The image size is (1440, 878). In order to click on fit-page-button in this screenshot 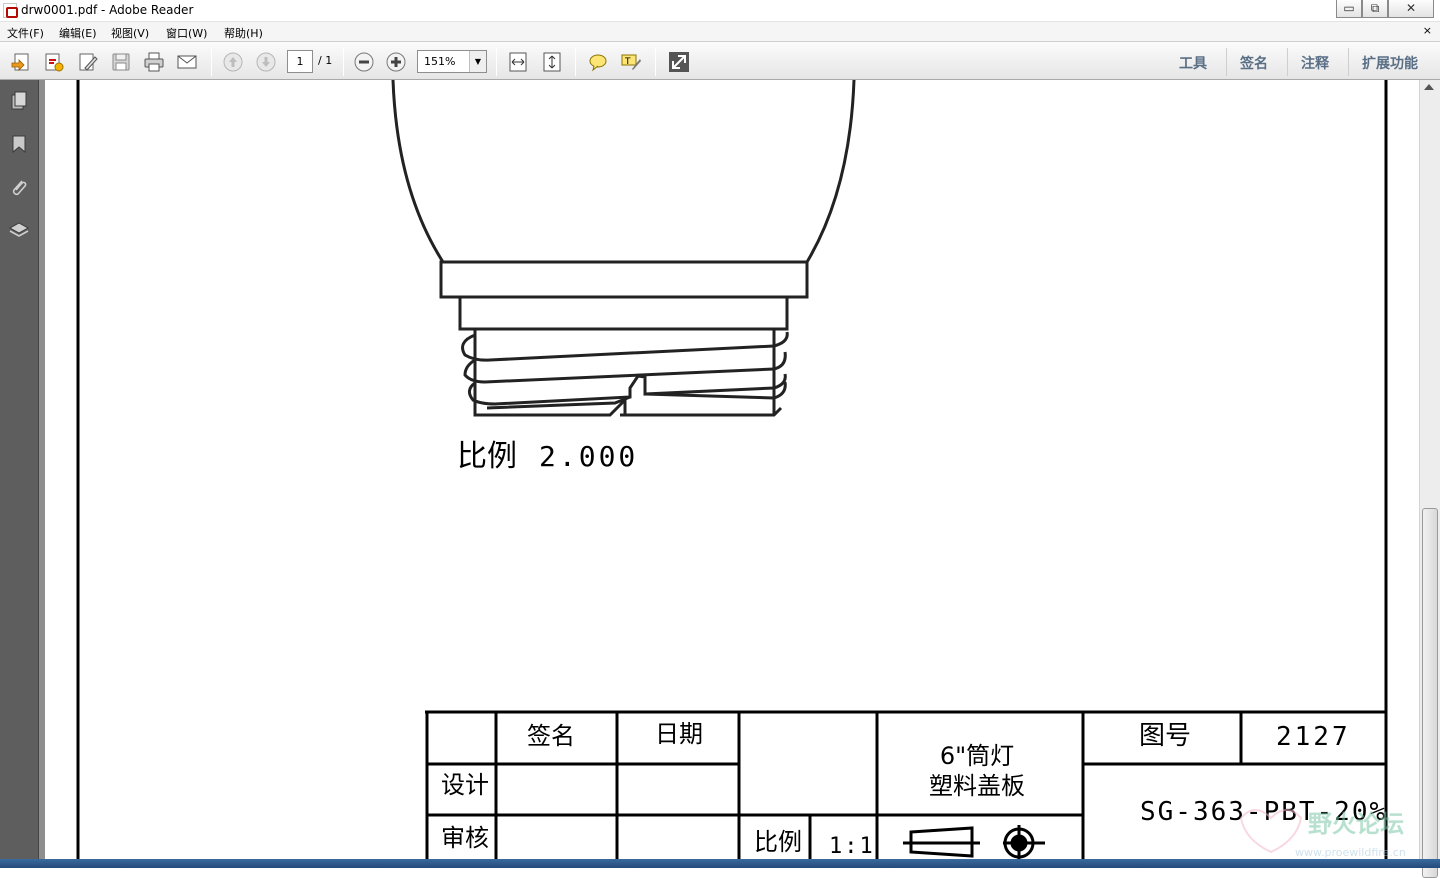, I will do `click(552, 62)`.